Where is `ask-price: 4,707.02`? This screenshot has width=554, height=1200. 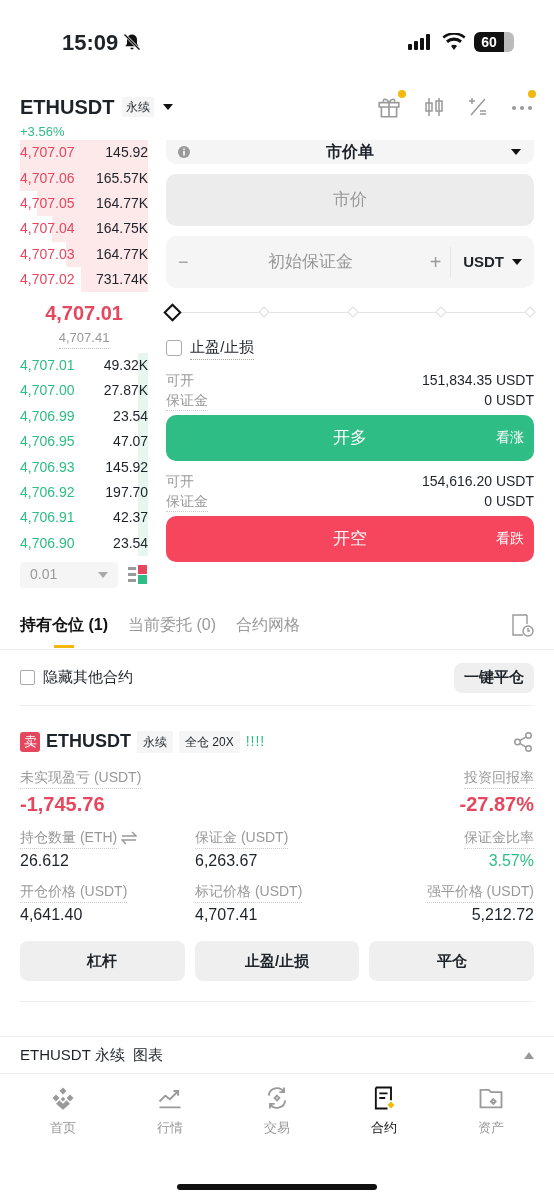 ask-price: 4,707.02 is located at coordinates (47, 280).